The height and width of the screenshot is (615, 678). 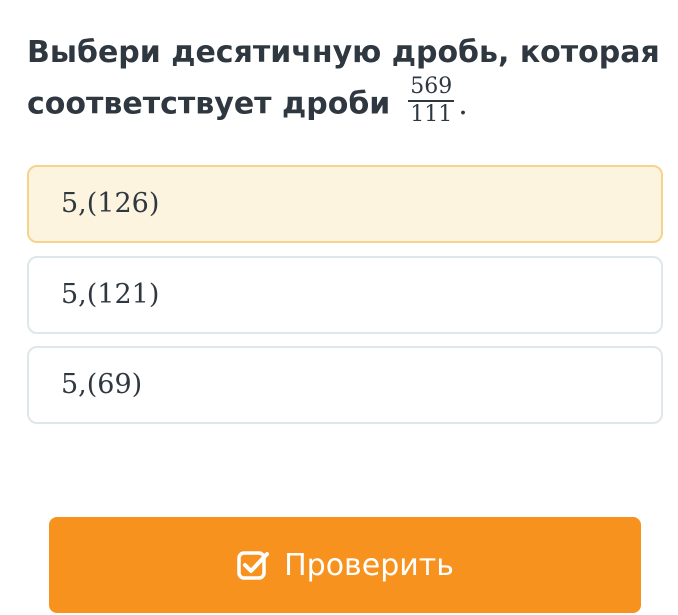 I want to click on fraction-denominator: 111, so click(x=431, y=114).